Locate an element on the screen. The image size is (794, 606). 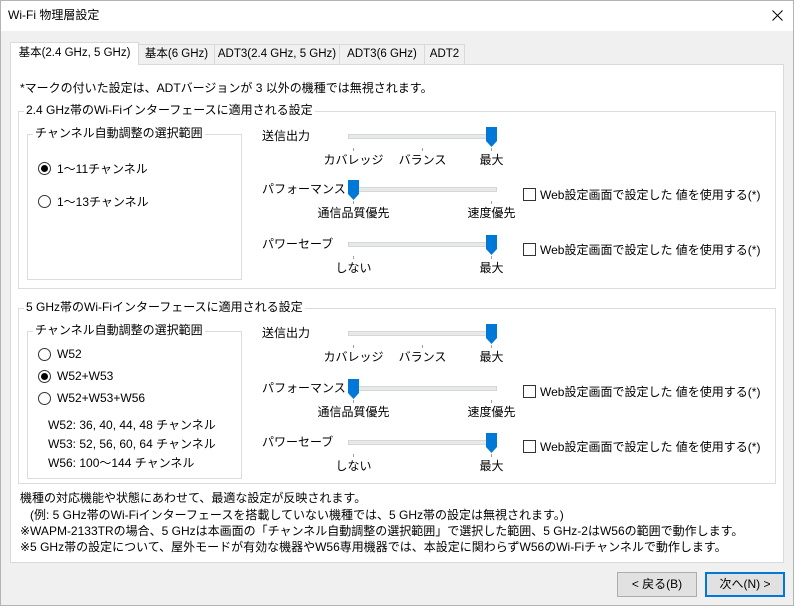
tab-adt2: ADT2 is located at coordinates (444, 54).